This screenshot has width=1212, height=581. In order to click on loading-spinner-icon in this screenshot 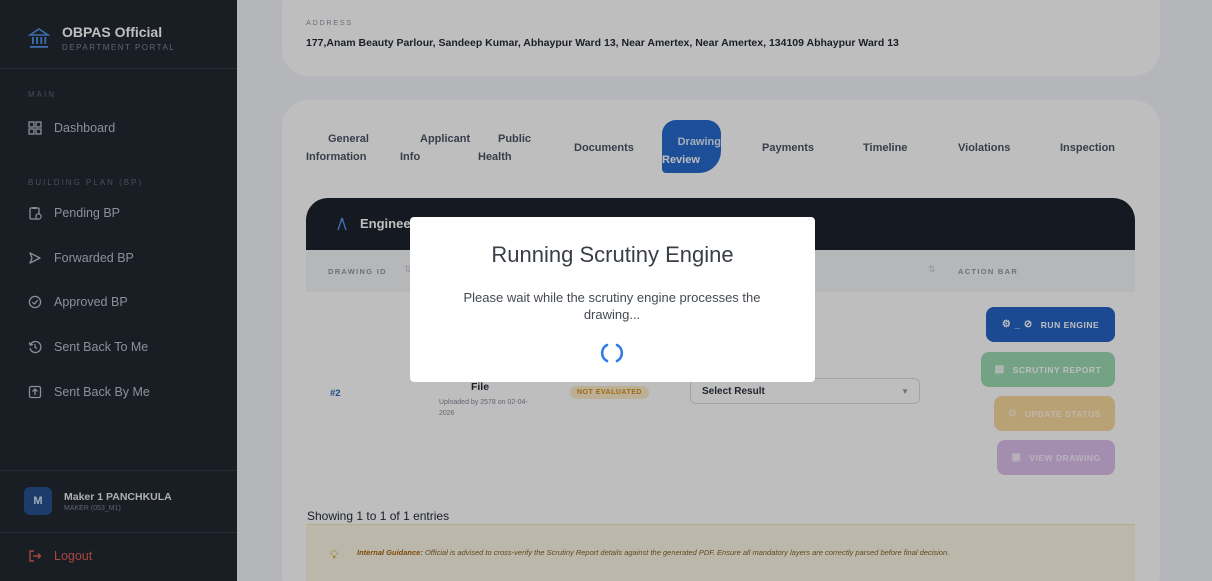, I will do `click(612, 353)`.